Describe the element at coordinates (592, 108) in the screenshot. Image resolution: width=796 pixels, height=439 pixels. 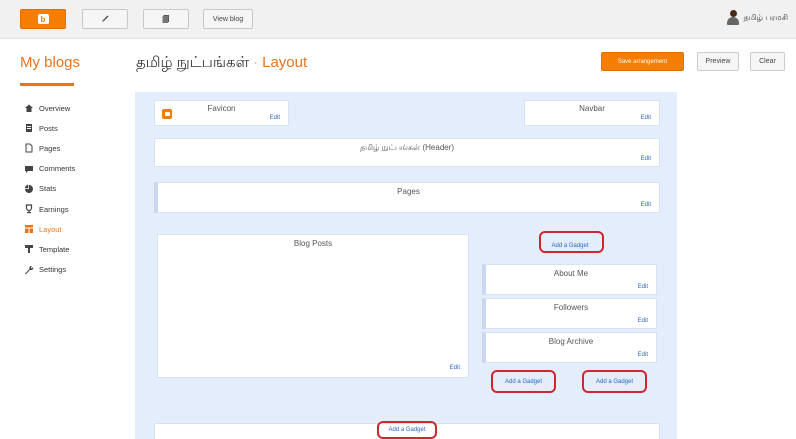
I see `gadget-title: Navbar` at that location.